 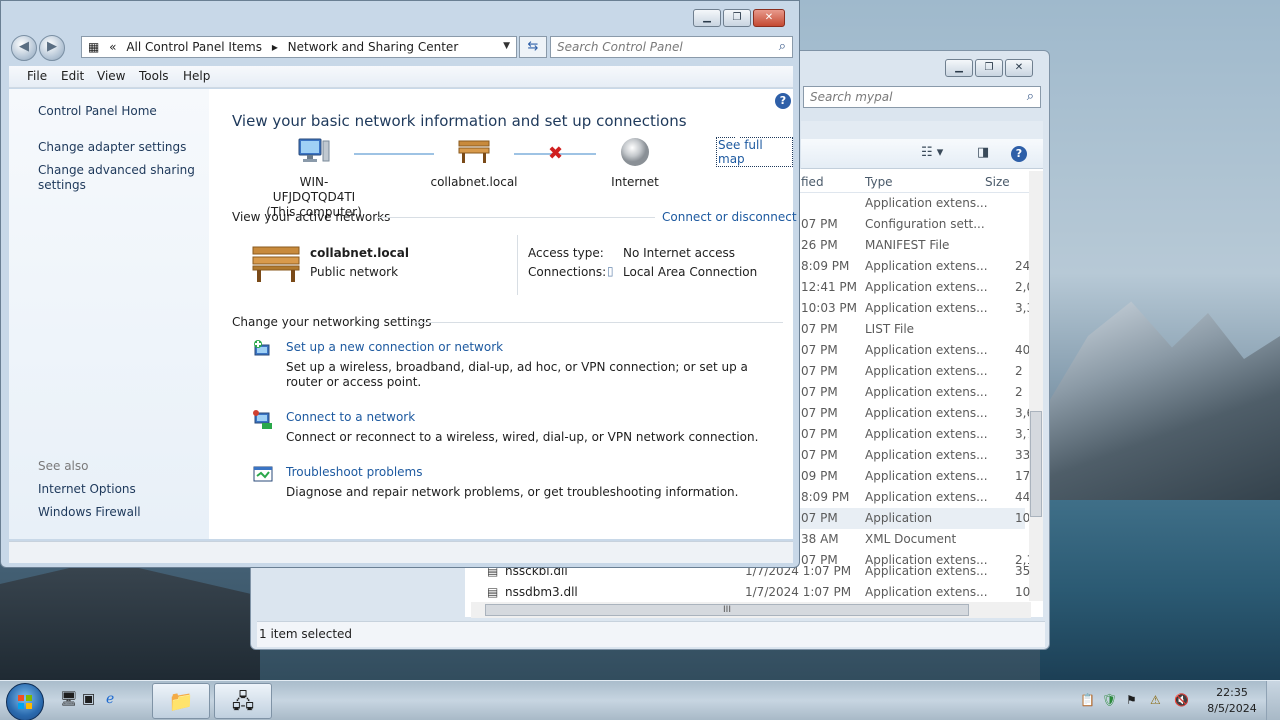 What do you see at coordinates (812, 182) in the screenshot?
I see `column-date-modified: fied` at bounding box center [812, 182].